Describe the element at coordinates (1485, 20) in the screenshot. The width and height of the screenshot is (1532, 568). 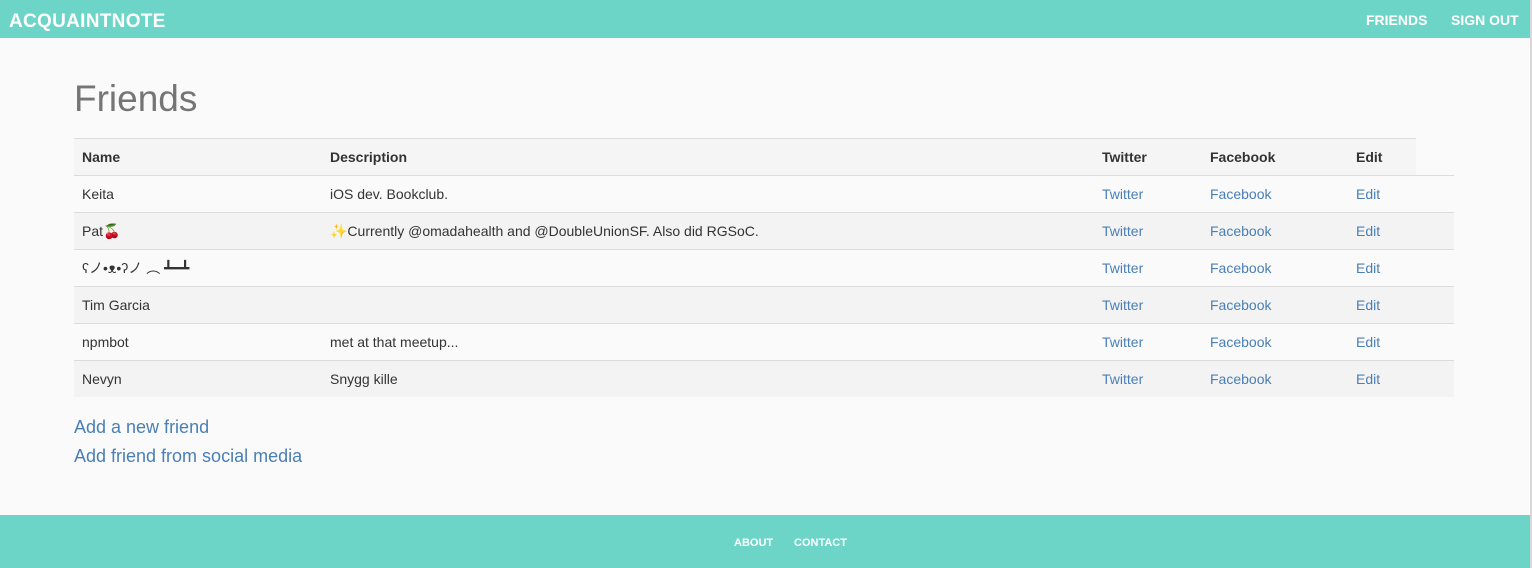
I see `nav-sign-out-link: SIGN OUT` at that location.